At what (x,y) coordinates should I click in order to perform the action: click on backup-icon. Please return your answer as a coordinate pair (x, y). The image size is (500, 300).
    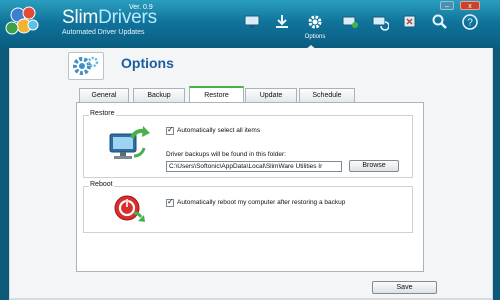
    Looking at the image, I should click on (350, 22).